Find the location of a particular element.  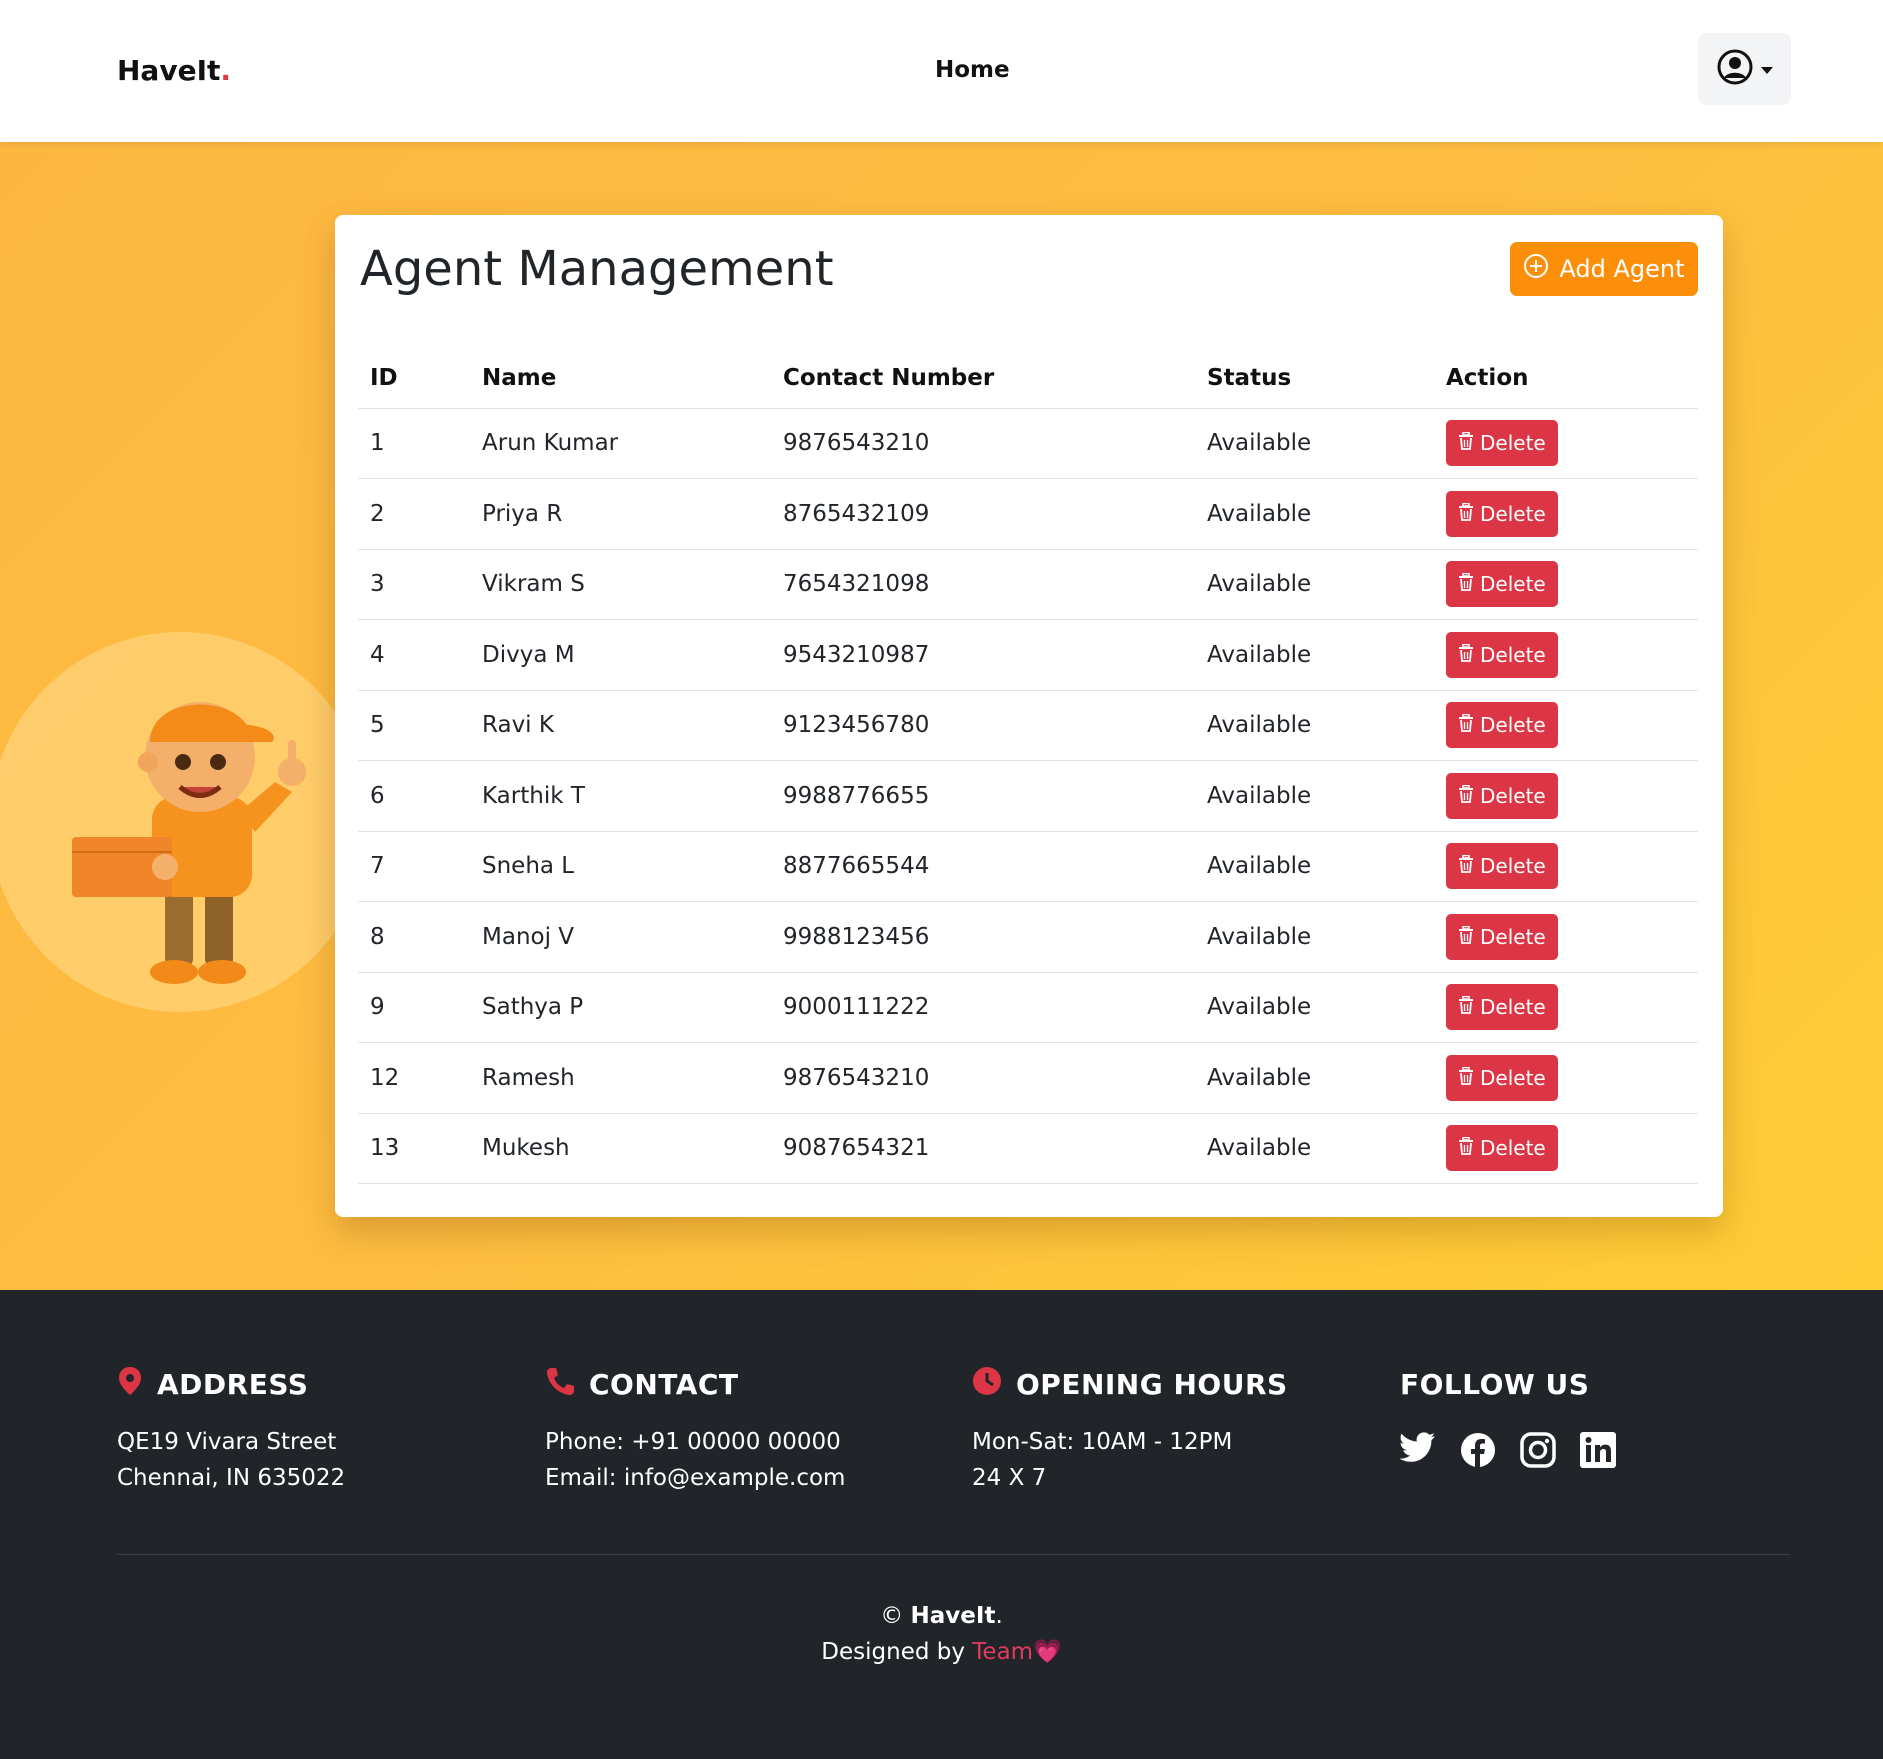

user-menu-button is located at coordinates (1744, 69).